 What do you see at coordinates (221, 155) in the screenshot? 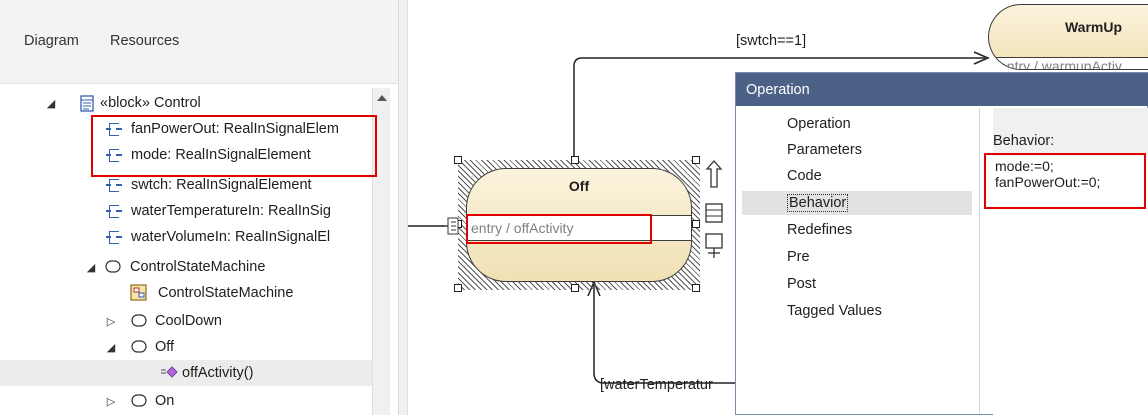
I see `tree-item-label: mode: RealInSignalElement` at bounding box center [221, 155].